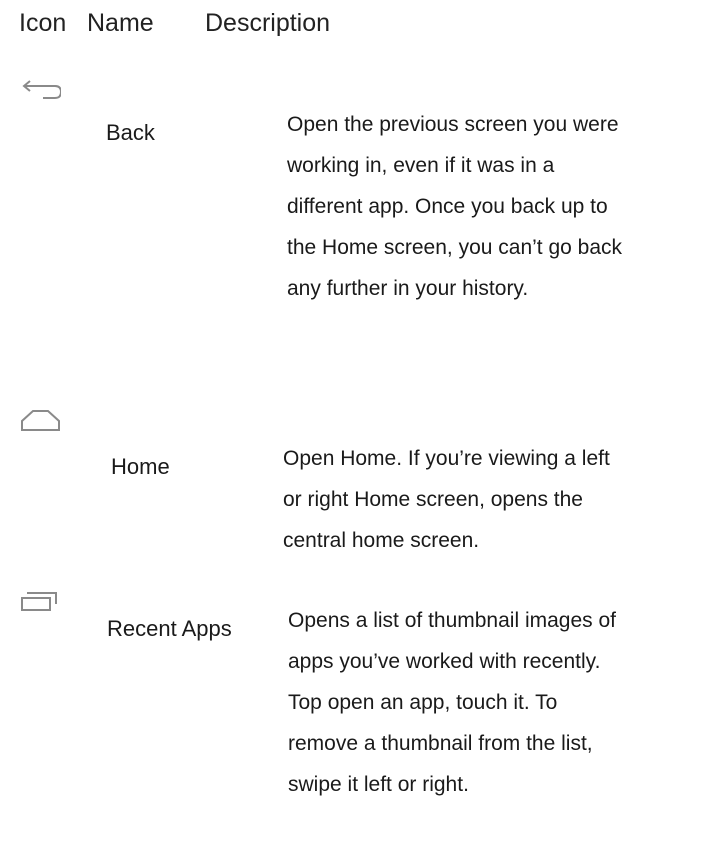  I want to click on row-name-home: Home, so click(140, 466).